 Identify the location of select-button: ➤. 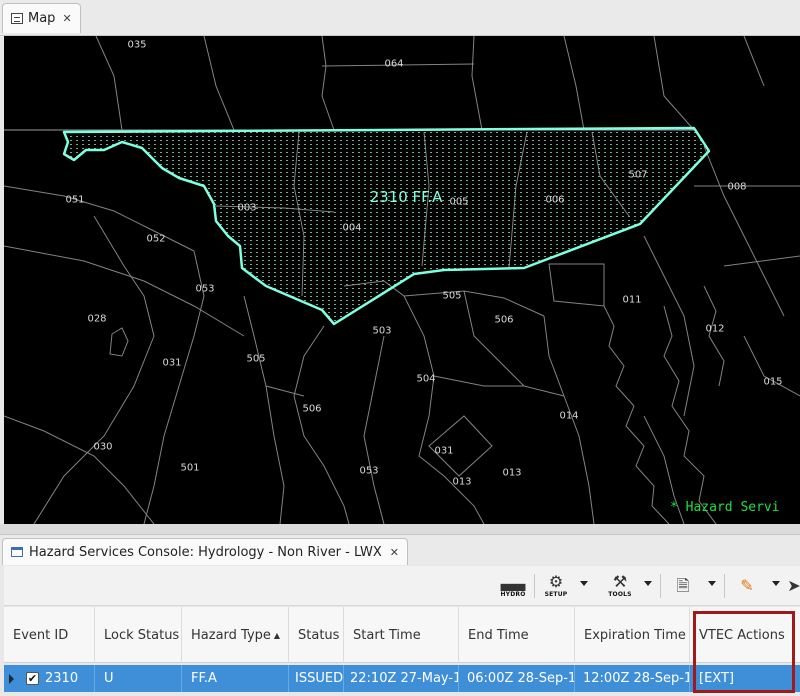
(793, 586).